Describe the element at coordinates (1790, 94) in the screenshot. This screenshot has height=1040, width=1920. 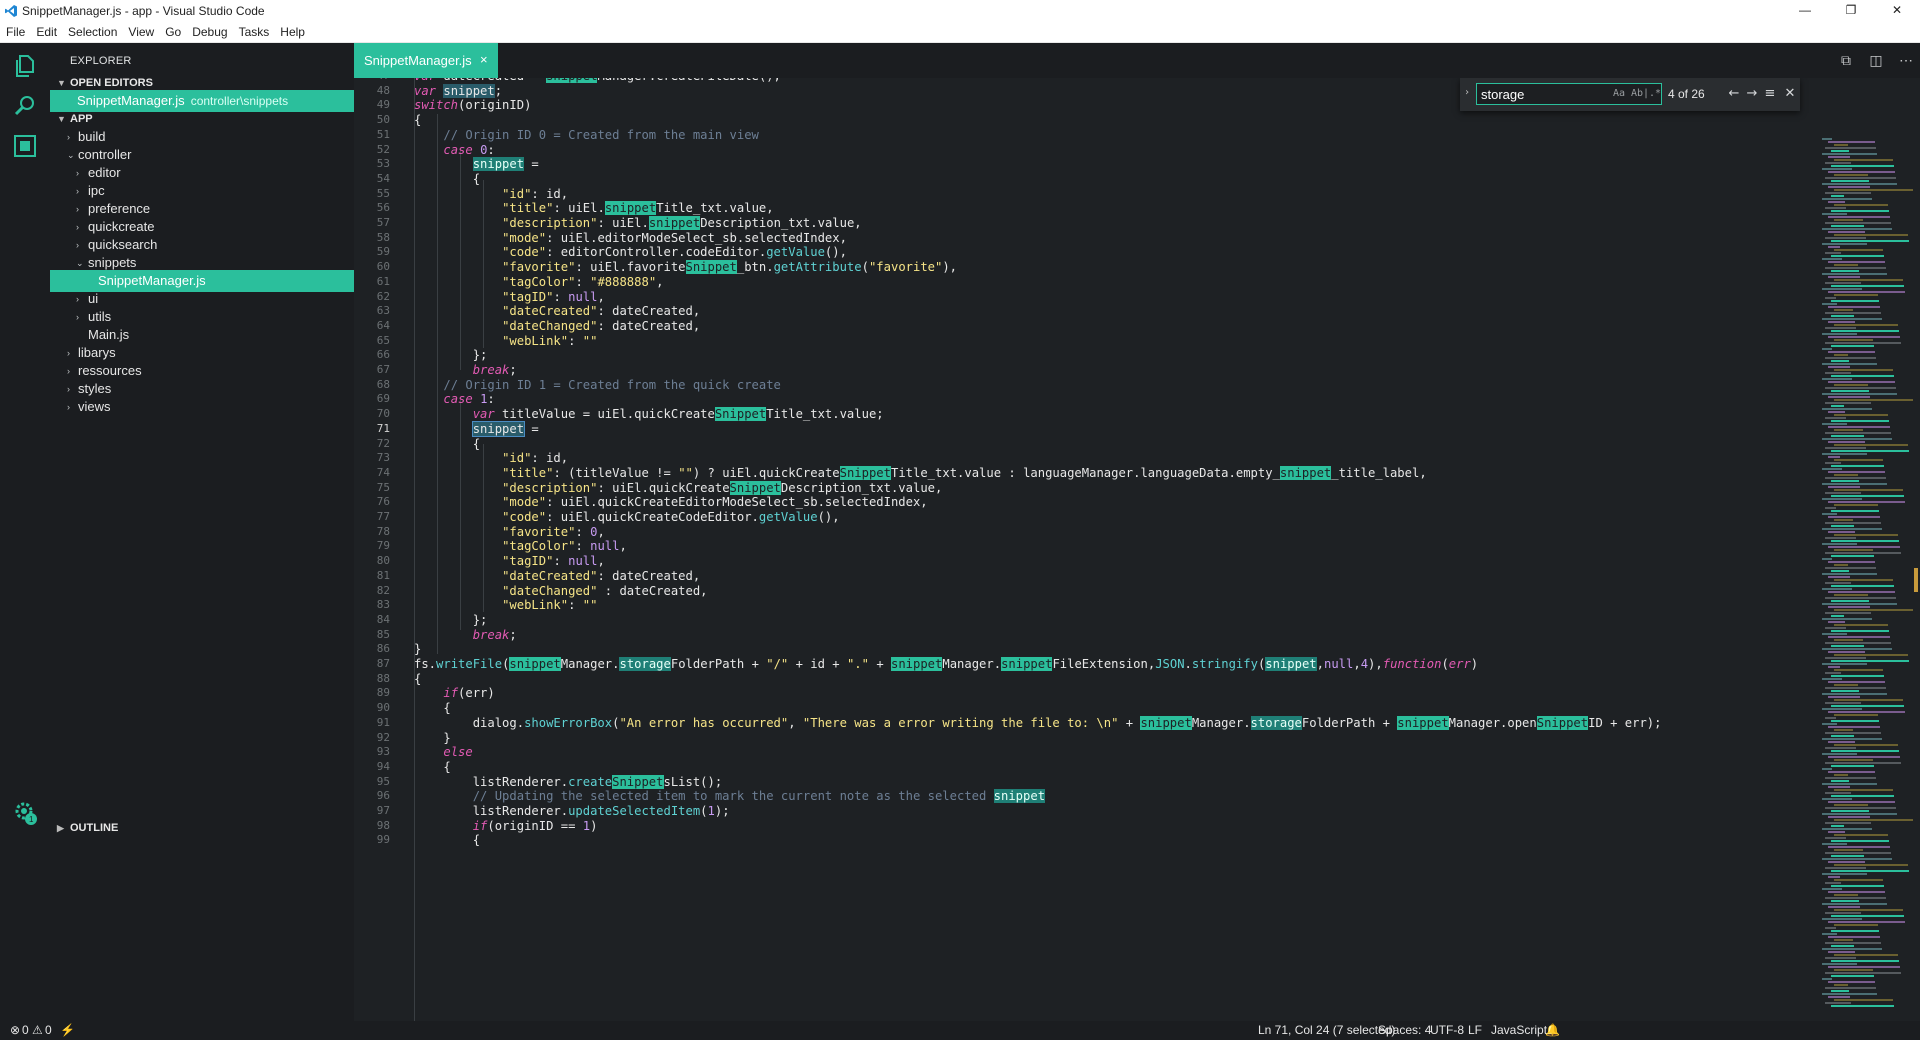
I see `close-find-icon: ✕` at that location.